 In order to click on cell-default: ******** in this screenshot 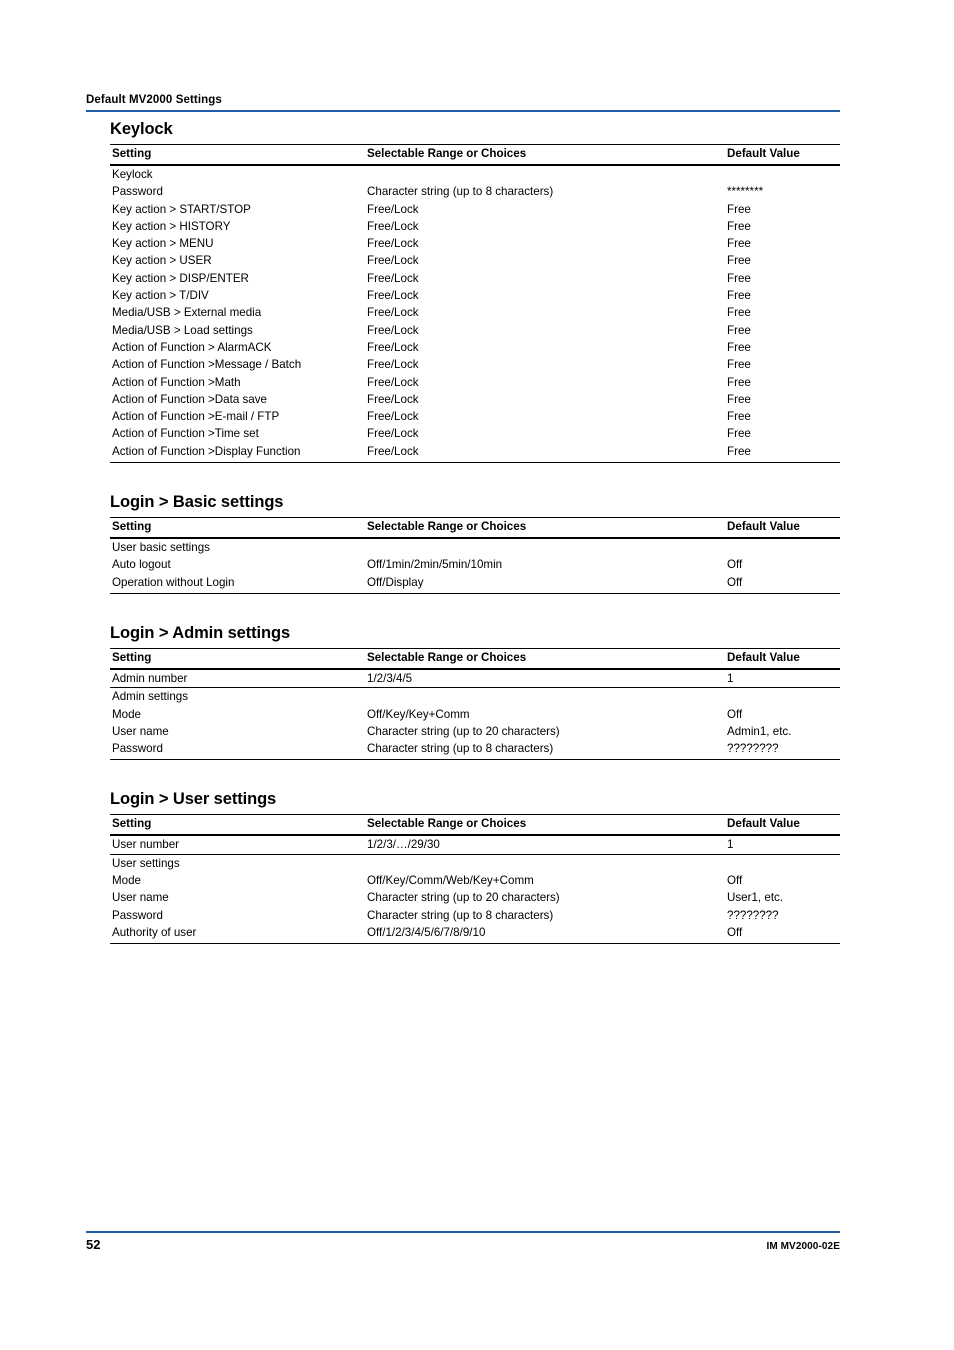, I will do `click(745, 192)`.